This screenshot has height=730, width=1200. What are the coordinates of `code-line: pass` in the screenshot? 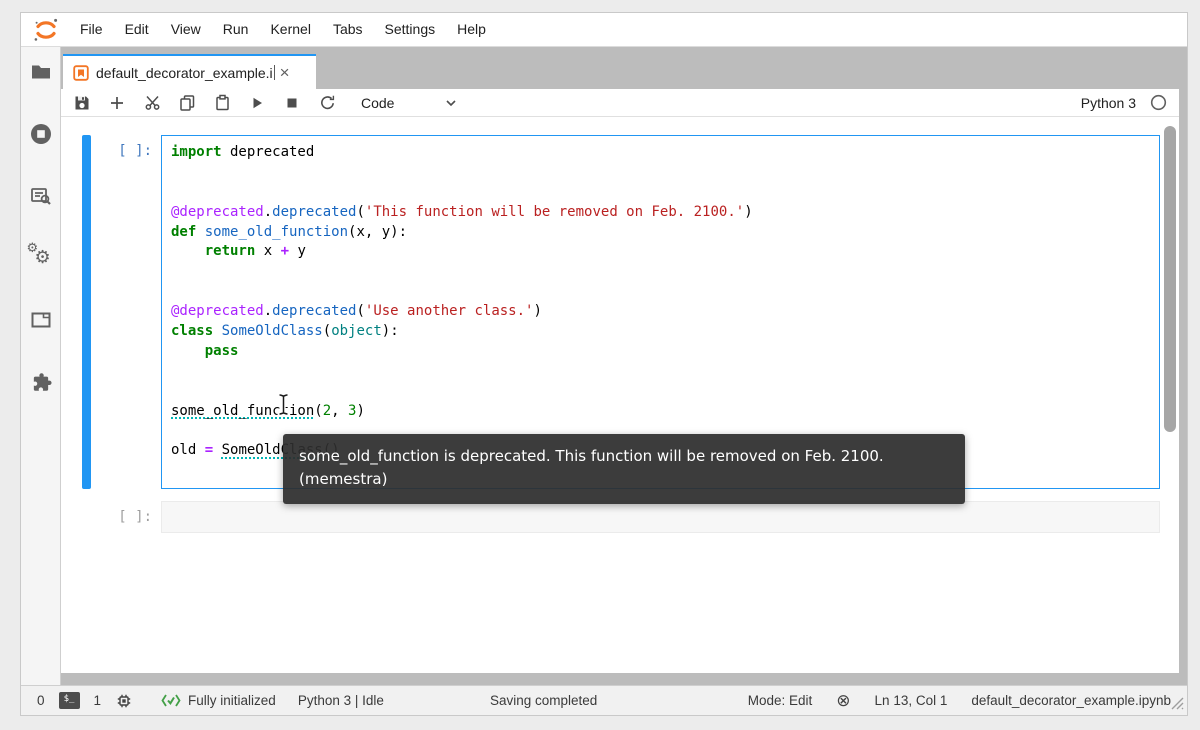 It's located at (663, 352).